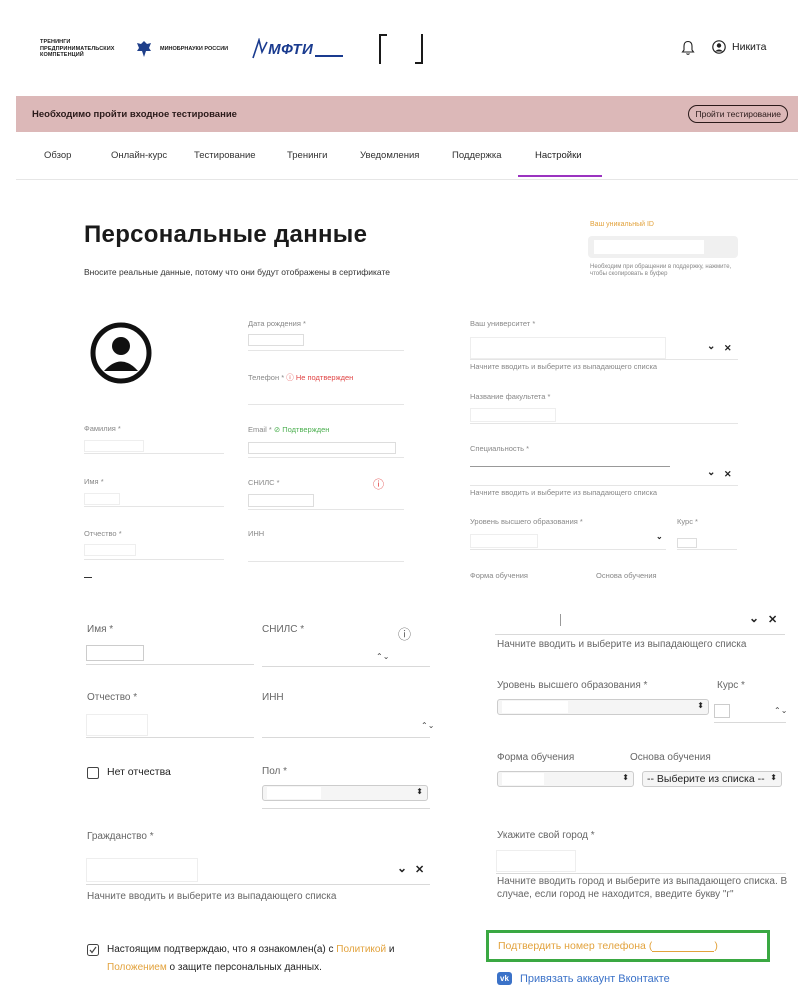  I want to click on surname-input, so click(154, 453).